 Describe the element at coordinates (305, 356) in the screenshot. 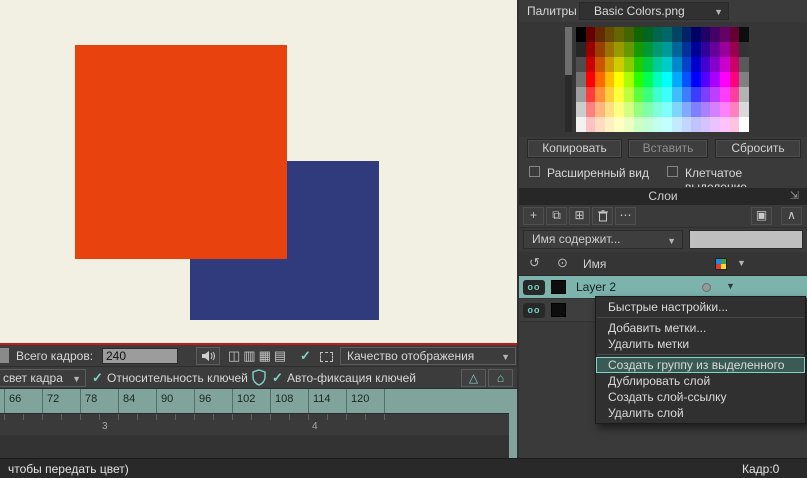

I see `check-icon: ✓` at that location.